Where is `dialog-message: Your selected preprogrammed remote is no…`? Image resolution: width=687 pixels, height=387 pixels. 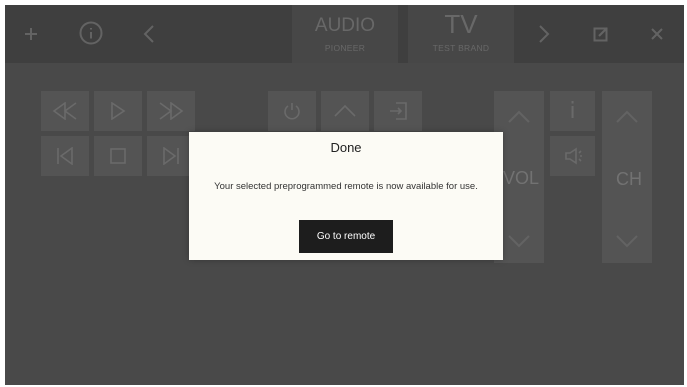 dialog-message: Your selected preprogrammed remote is no… is located at coordinates (346, 186).